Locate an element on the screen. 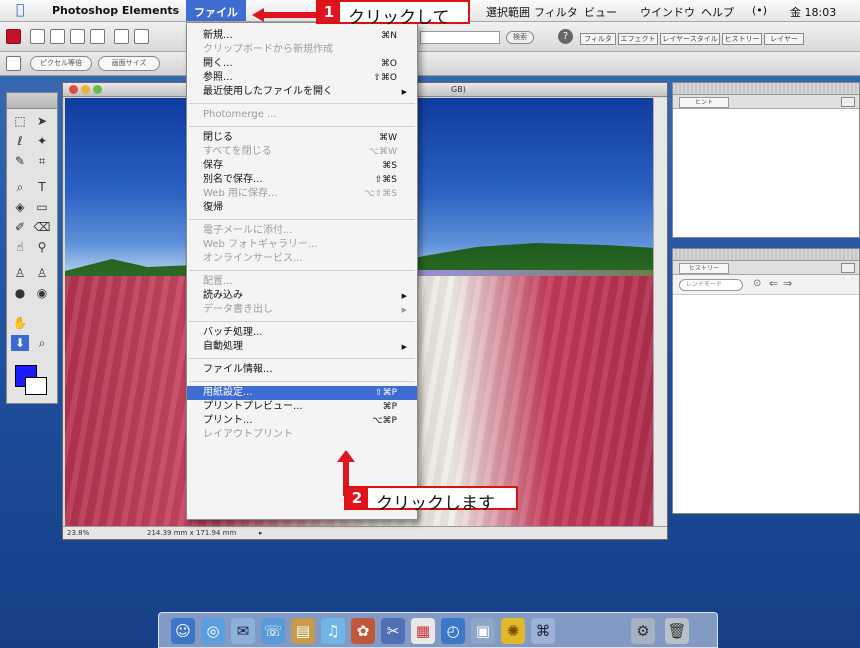 This screenshot has width=860, height=648. print-icon is located at coordinates (97, 36).